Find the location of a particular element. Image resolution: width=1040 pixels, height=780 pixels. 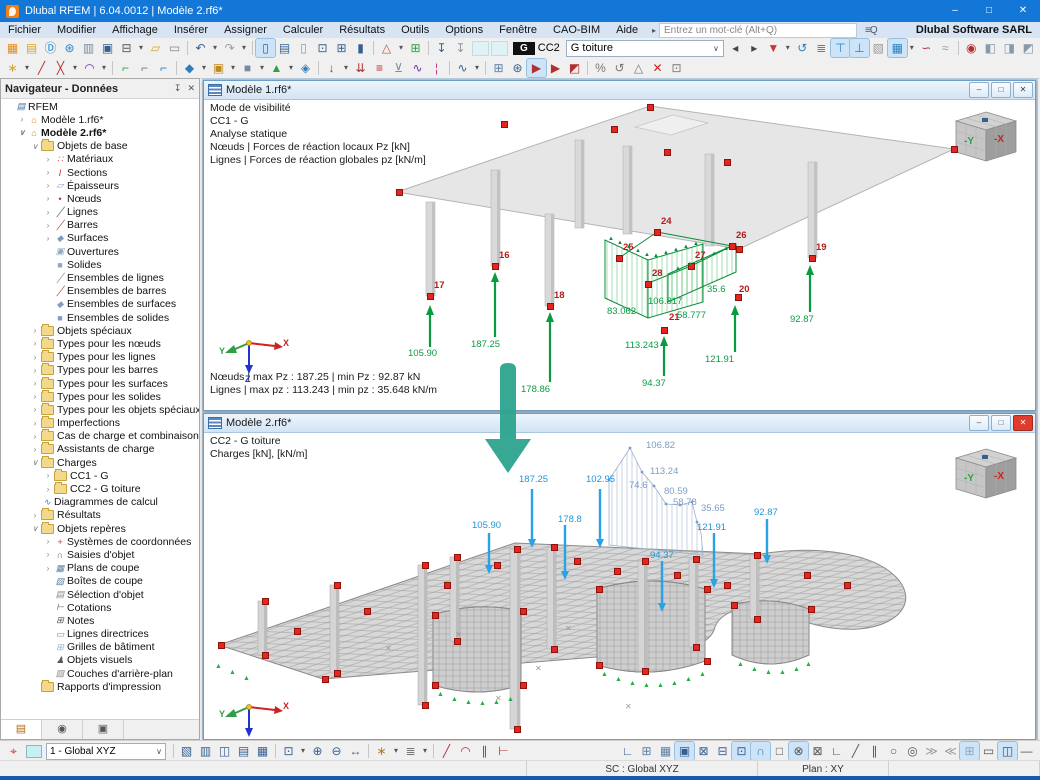

show-results-icon: ◩ is located at coordinates (574, 68).